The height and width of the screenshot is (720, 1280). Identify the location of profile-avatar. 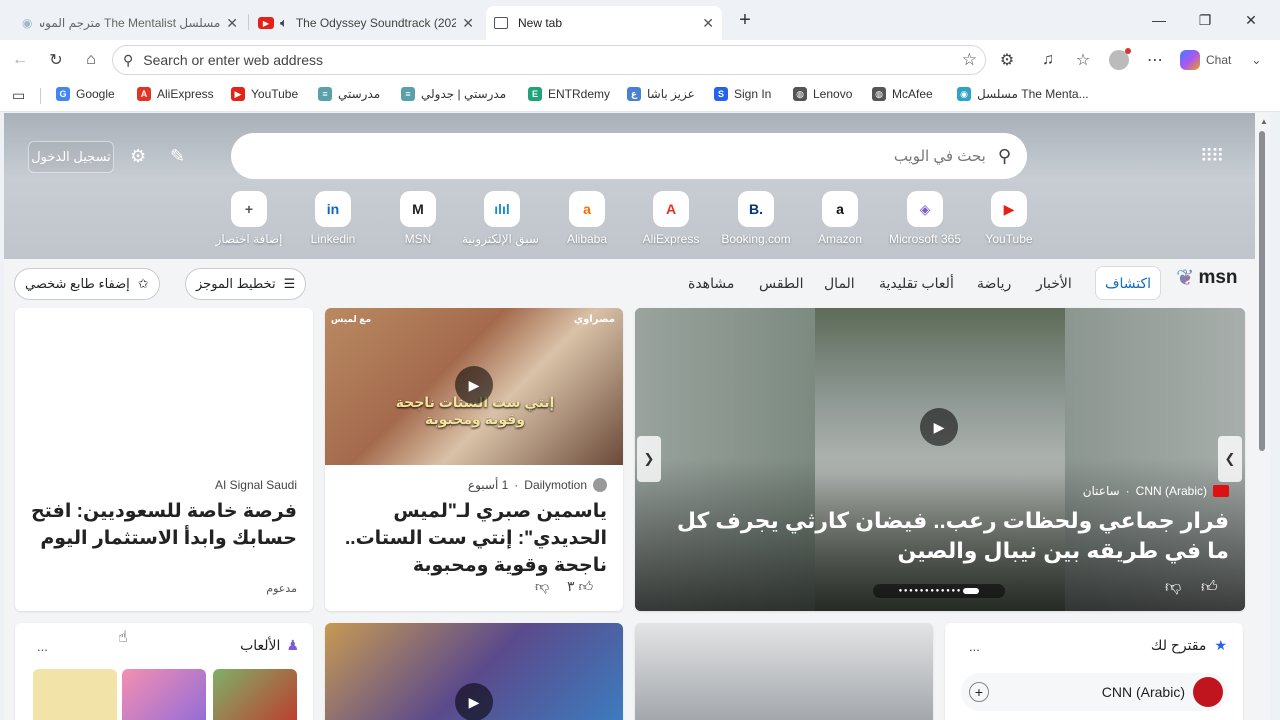
(1119, 59).